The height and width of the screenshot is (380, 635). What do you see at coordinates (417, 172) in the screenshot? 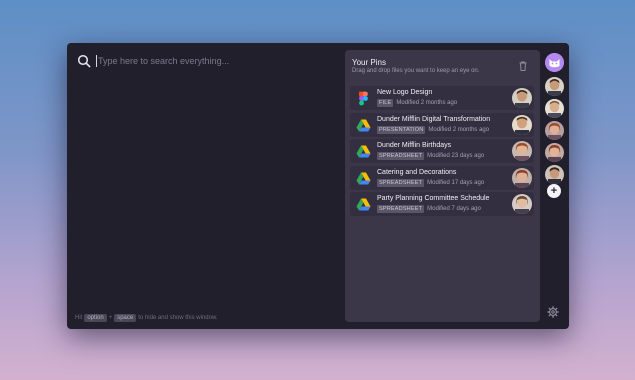
I see `pin-title: Catering and Decorations` at bounding box center [417, 172].